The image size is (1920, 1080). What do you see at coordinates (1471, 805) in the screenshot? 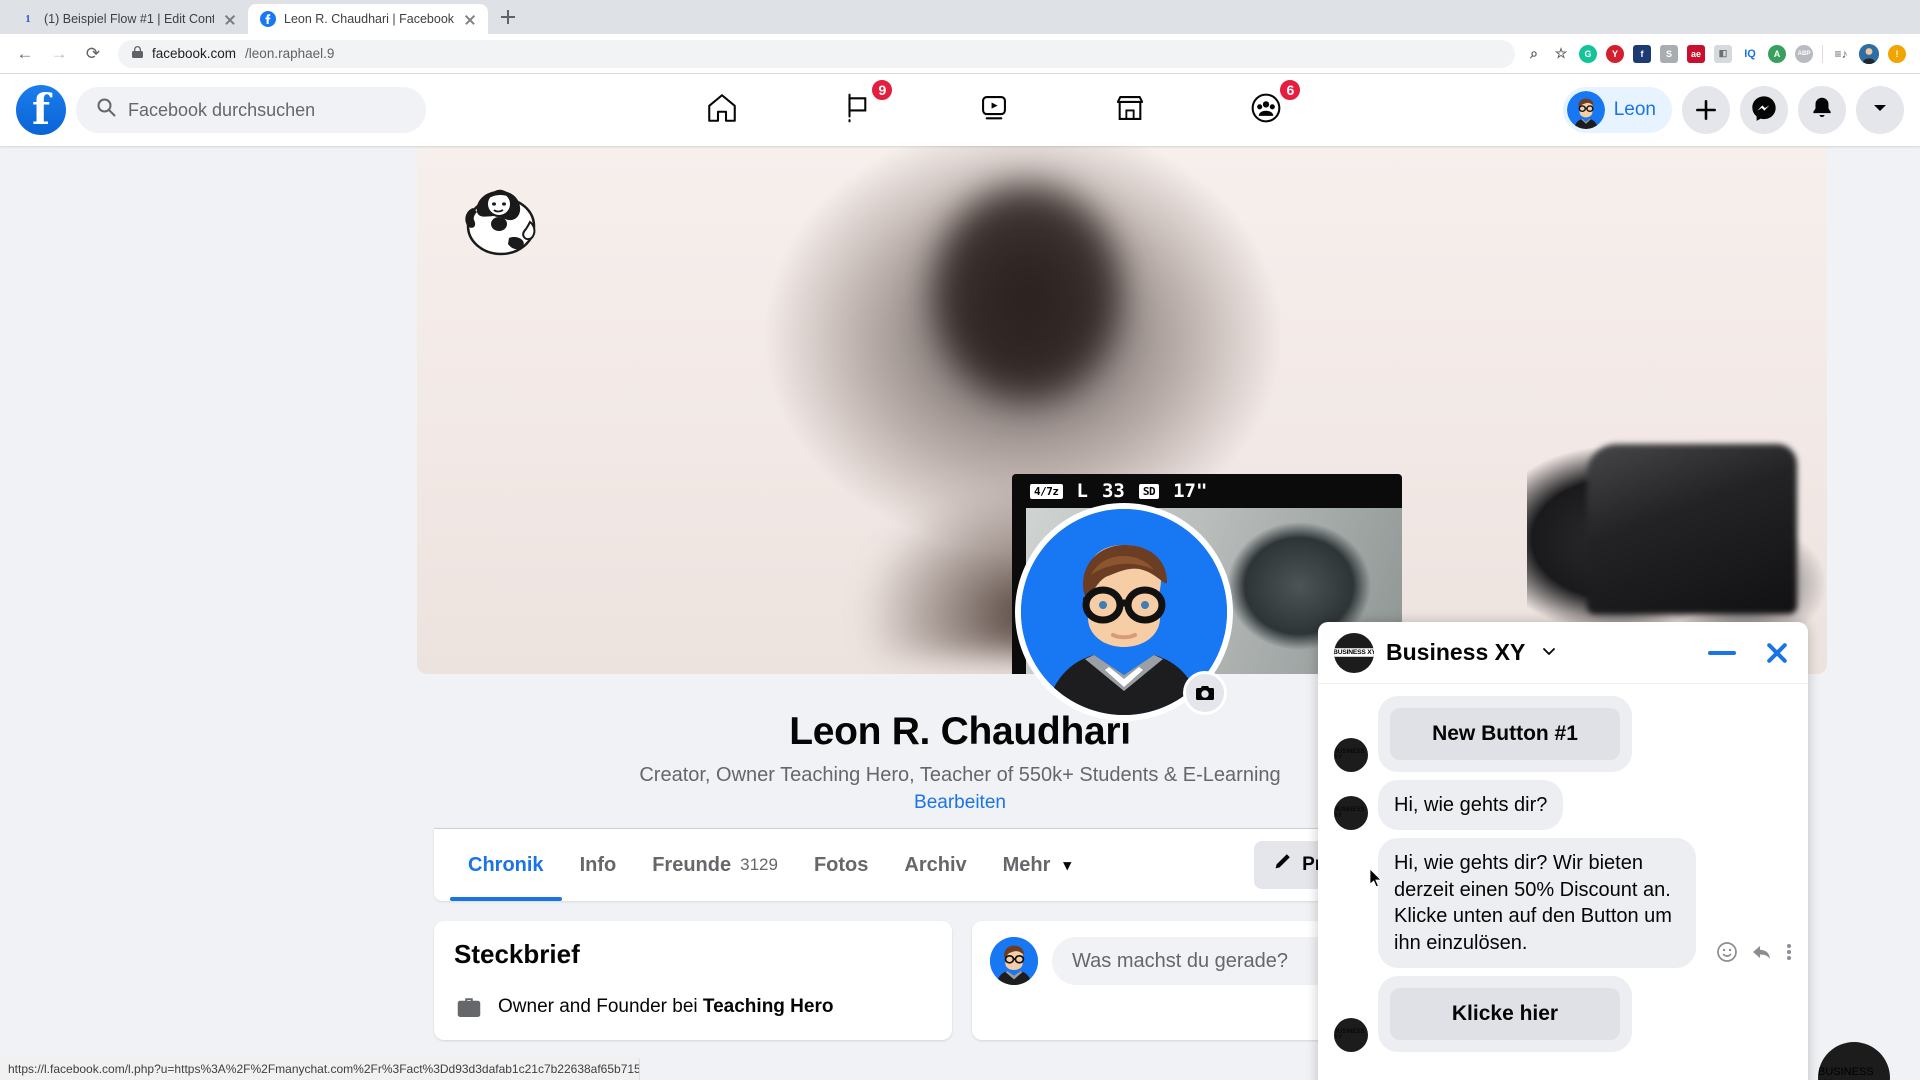
I see `message-bubble: Hi, wie gehts dir?` at bounding box center [1471, 805].